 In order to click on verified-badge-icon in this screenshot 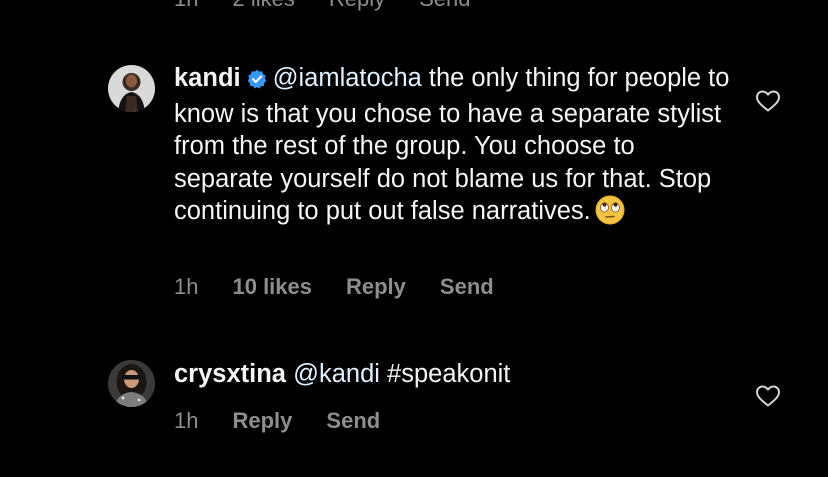, I will do `click(257, 81)`.